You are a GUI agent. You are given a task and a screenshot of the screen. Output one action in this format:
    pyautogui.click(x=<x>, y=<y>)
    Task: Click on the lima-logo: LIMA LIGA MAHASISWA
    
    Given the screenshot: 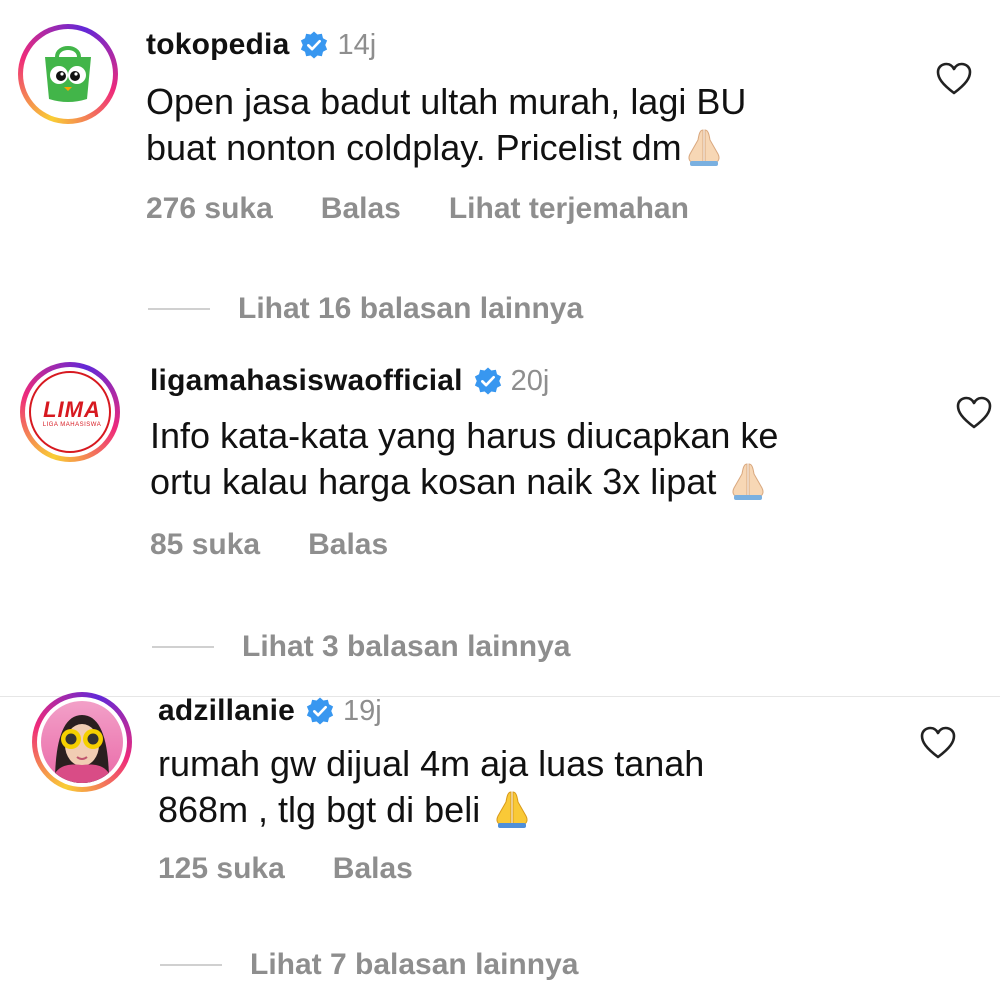 What is the action you would take?
    pyautogui.click(x=72, y=414)
    